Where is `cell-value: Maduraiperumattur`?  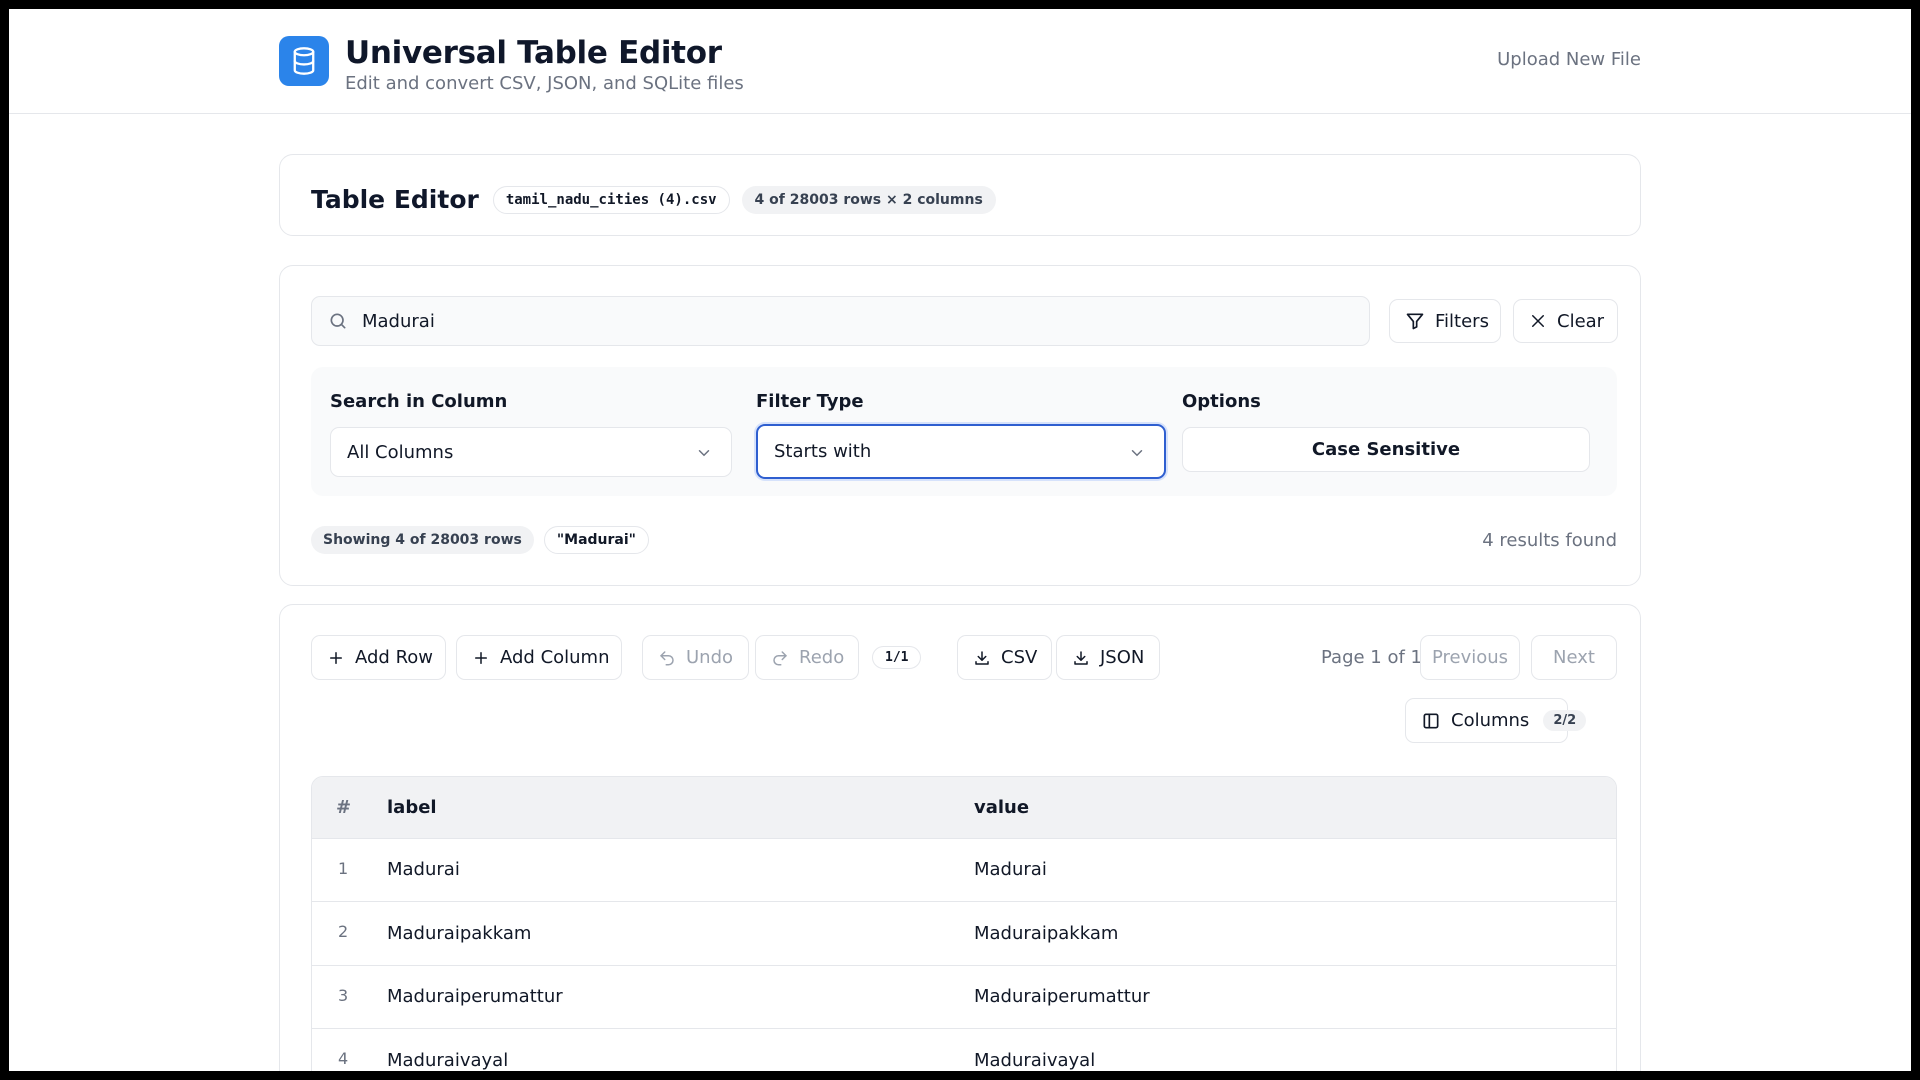
cell-value: Maduraiperumattur is located at coordinates (1295, 997).